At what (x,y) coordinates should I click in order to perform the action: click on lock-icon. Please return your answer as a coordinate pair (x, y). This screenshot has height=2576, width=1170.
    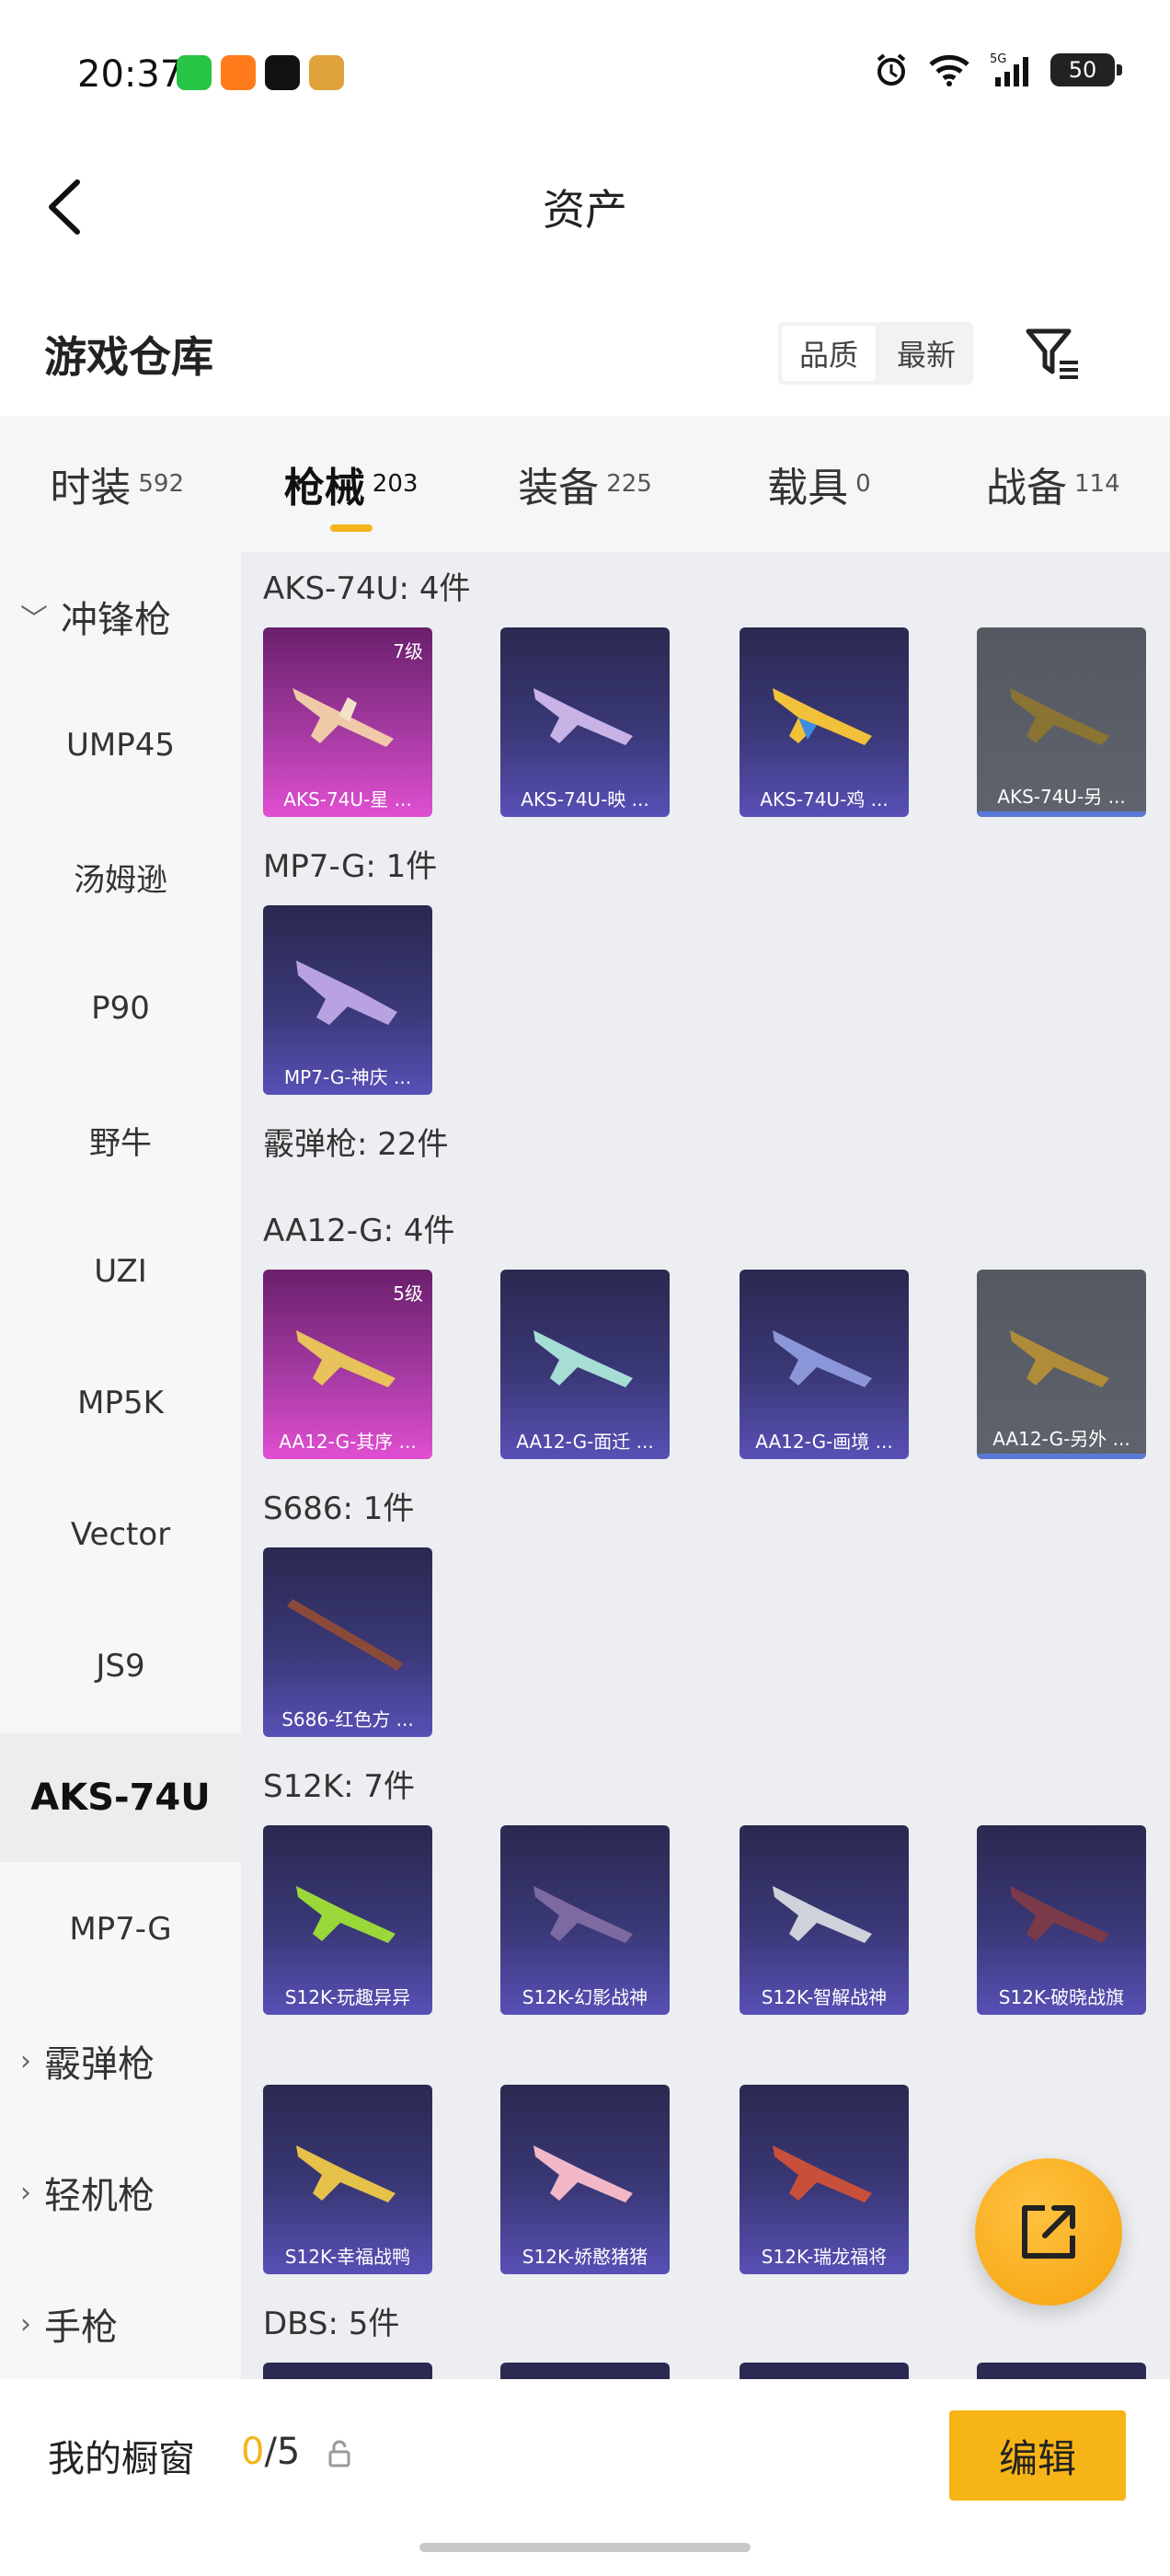
    Looking at the image, I should click on (339, 2453).